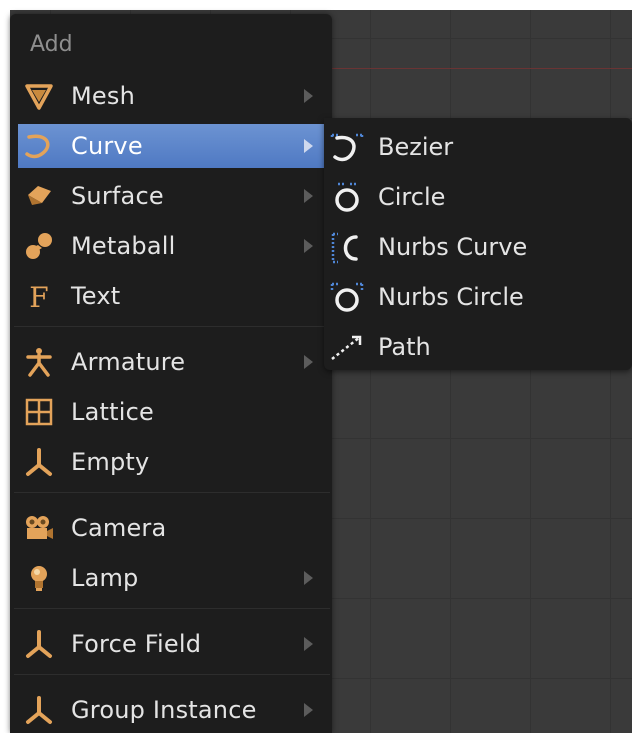 The height and width of the screenshot is (733, 632). What do you see at coordinates (117, 196) in the screenshot?
I see `menu-item-label: Surface` at bounding box center [117, 196].